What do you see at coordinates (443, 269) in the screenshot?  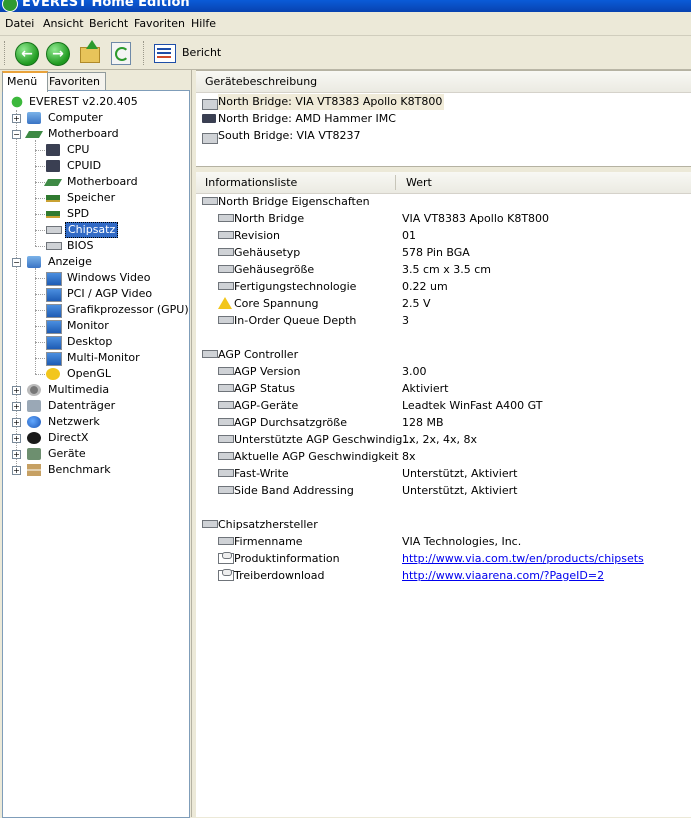 I see `info-row: Gehäusegröße 3.5 cm x 3.5 cm` at bounding box center [443, 269].